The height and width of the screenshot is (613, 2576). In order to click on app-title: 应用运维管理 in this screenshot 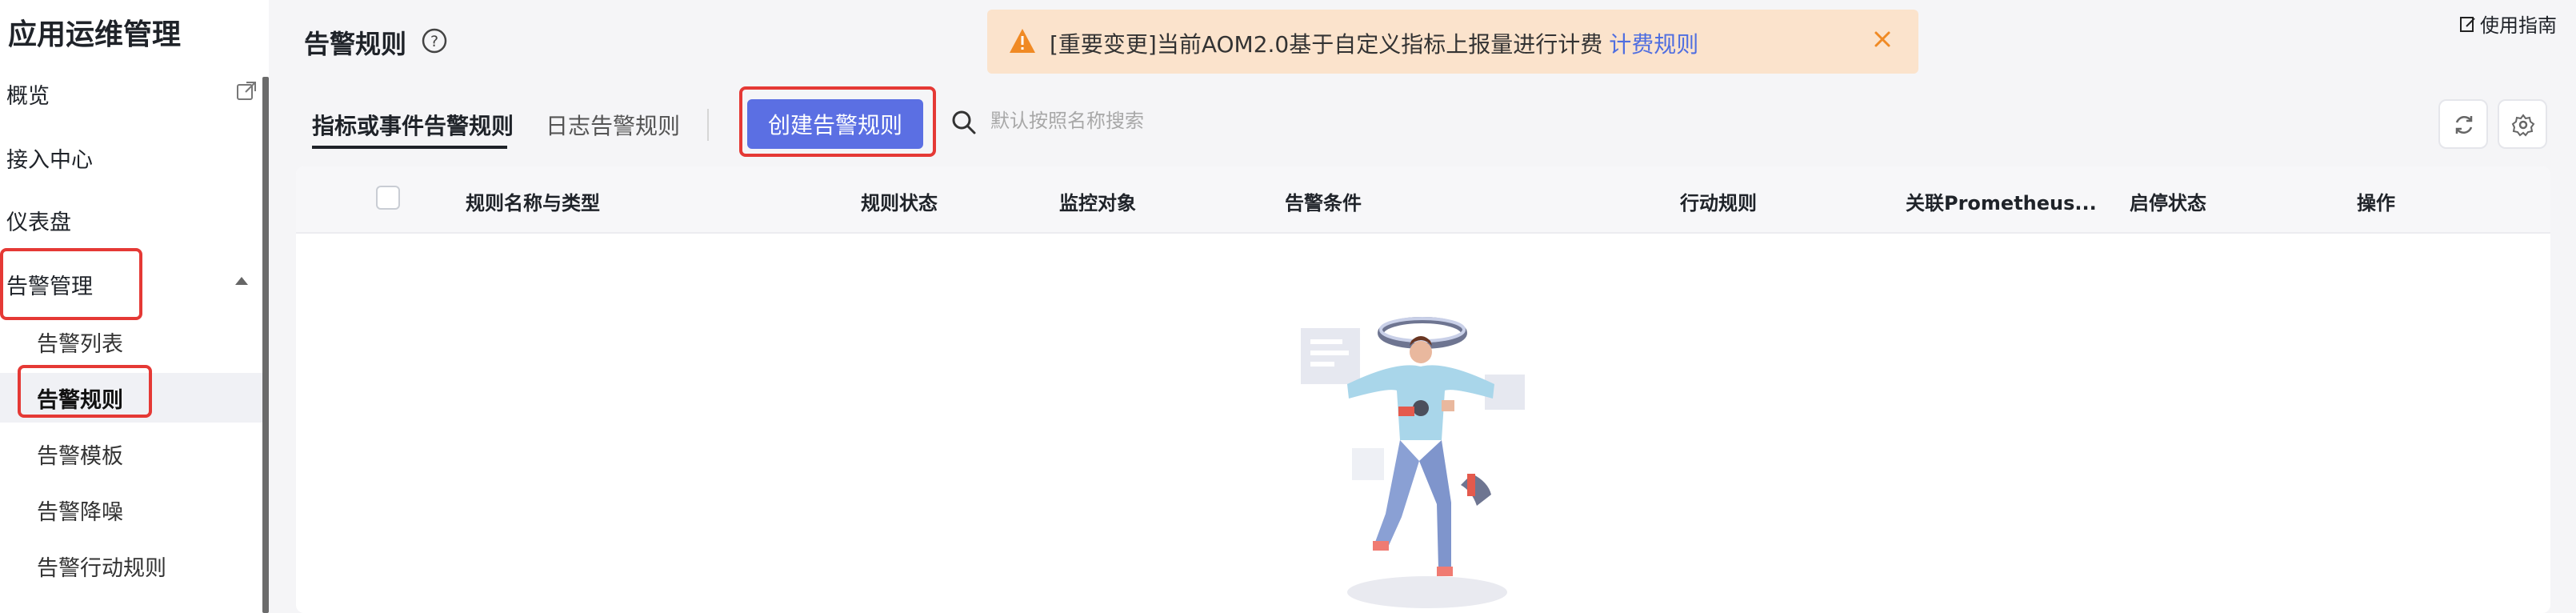, I will do `click(95, 34)`.